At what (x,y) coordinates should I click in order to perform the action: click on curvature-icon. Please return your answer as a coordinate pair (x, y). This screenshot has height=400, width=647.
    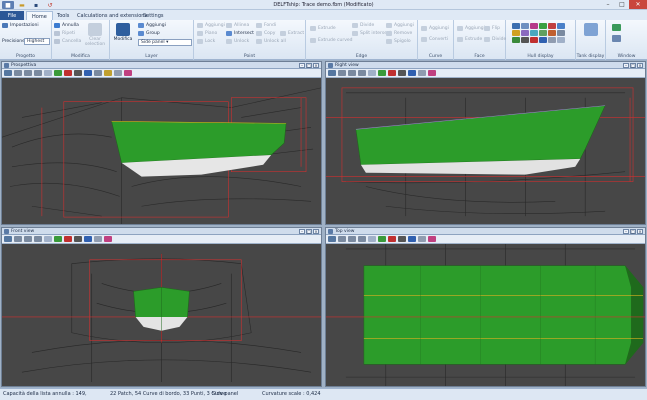
    Looking at the image, I should click on (534, 26).